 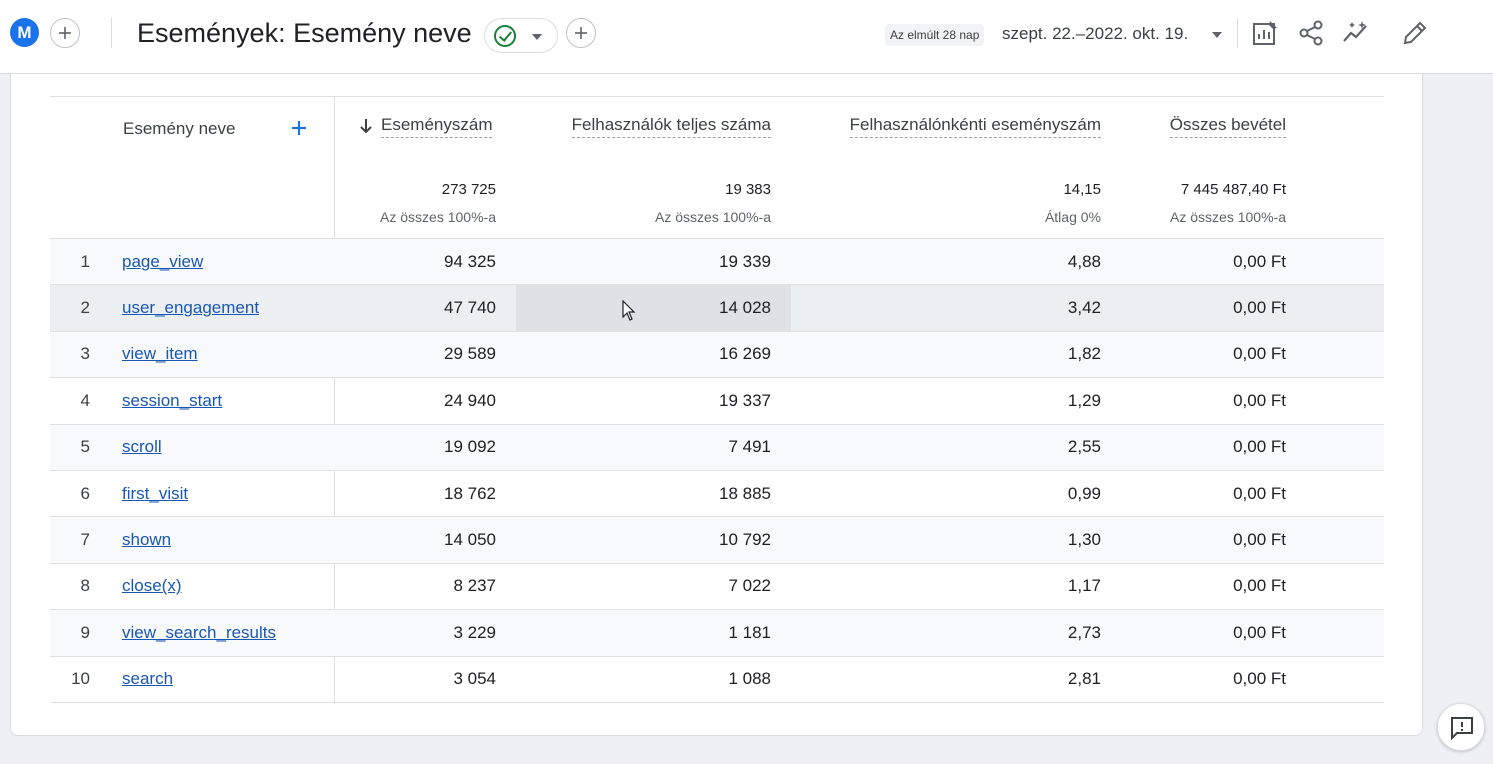 What do you see at coordinates (1084, 447) in the screenshot?
I see `events-per-user-cell: 2,55` at bounding box center [1084, 447].